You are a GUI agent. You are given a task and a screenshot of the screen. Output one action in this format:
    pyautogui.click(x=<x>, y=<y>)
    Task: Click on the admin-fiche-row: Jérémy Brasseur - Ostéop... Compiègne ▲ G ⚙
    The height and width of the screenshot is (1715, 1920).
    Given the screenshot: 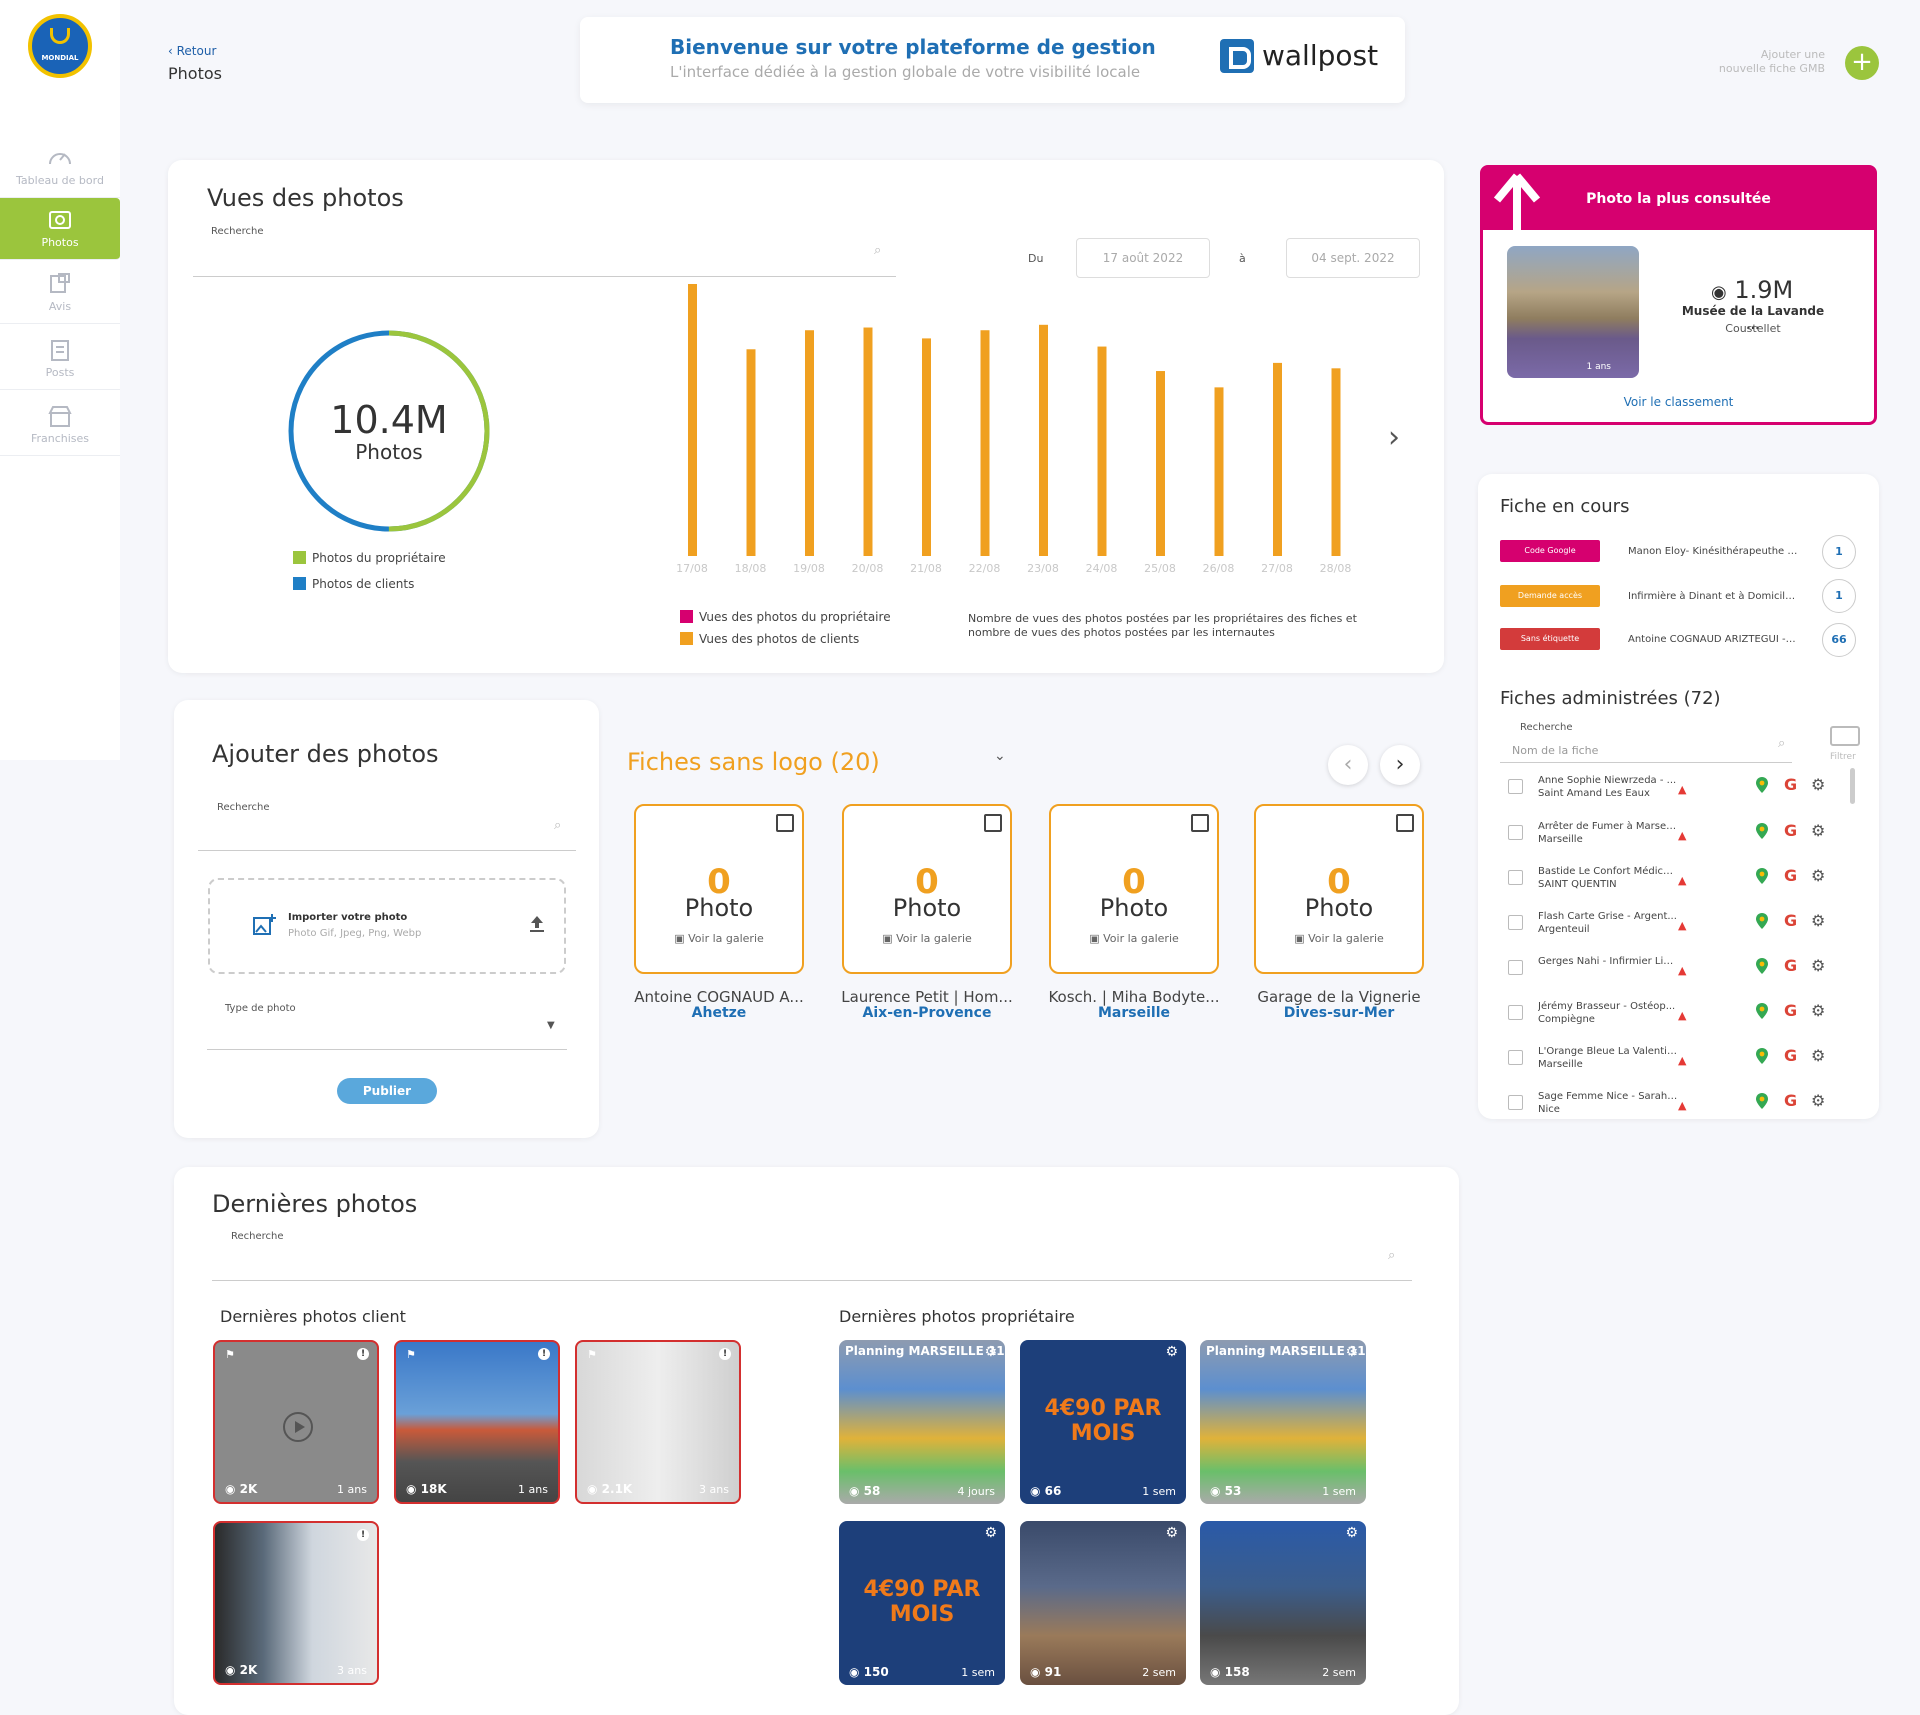 What is the action you would take?
    pyautogui.click(x=1678, y=1014)
    